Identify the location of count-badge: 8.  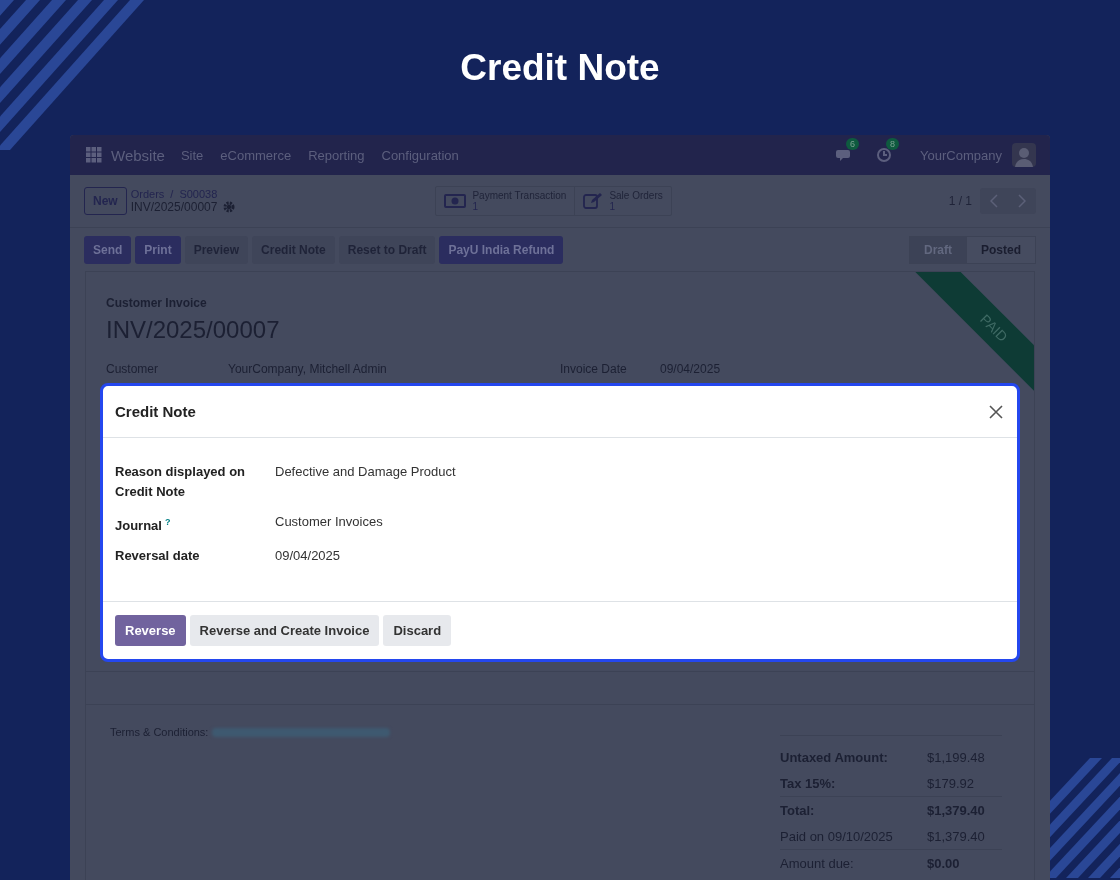
(893, 144).